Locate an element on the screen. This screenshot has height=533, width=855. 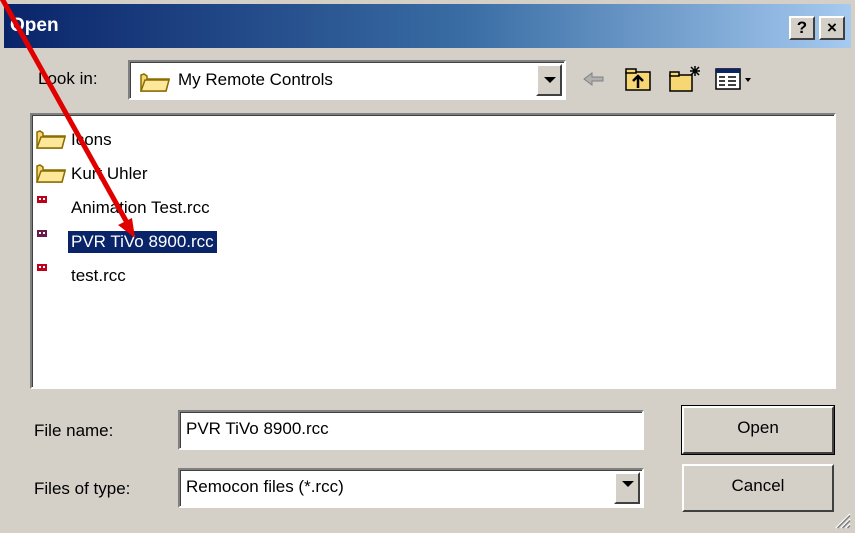
file-name-value: PVR TiVo 8900.rcc is located at coordinates (257, 428).